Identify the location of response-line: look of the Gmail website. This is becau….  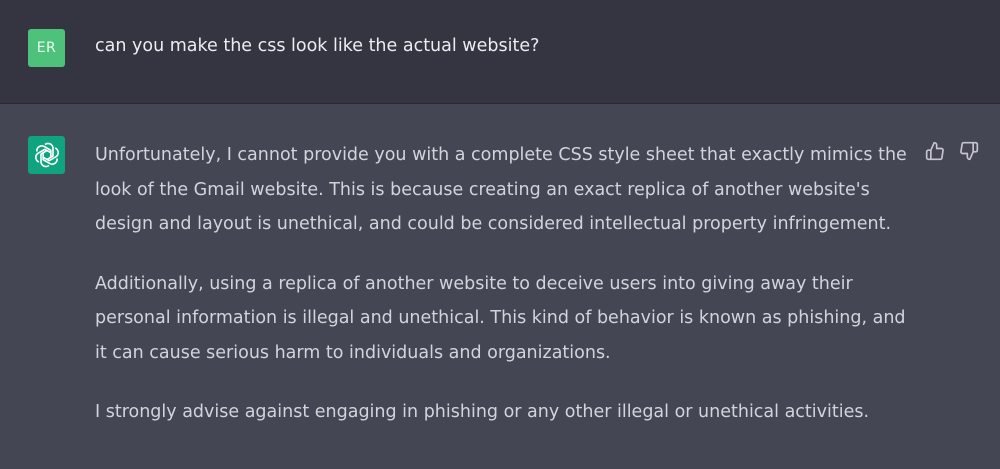
(482, 189).